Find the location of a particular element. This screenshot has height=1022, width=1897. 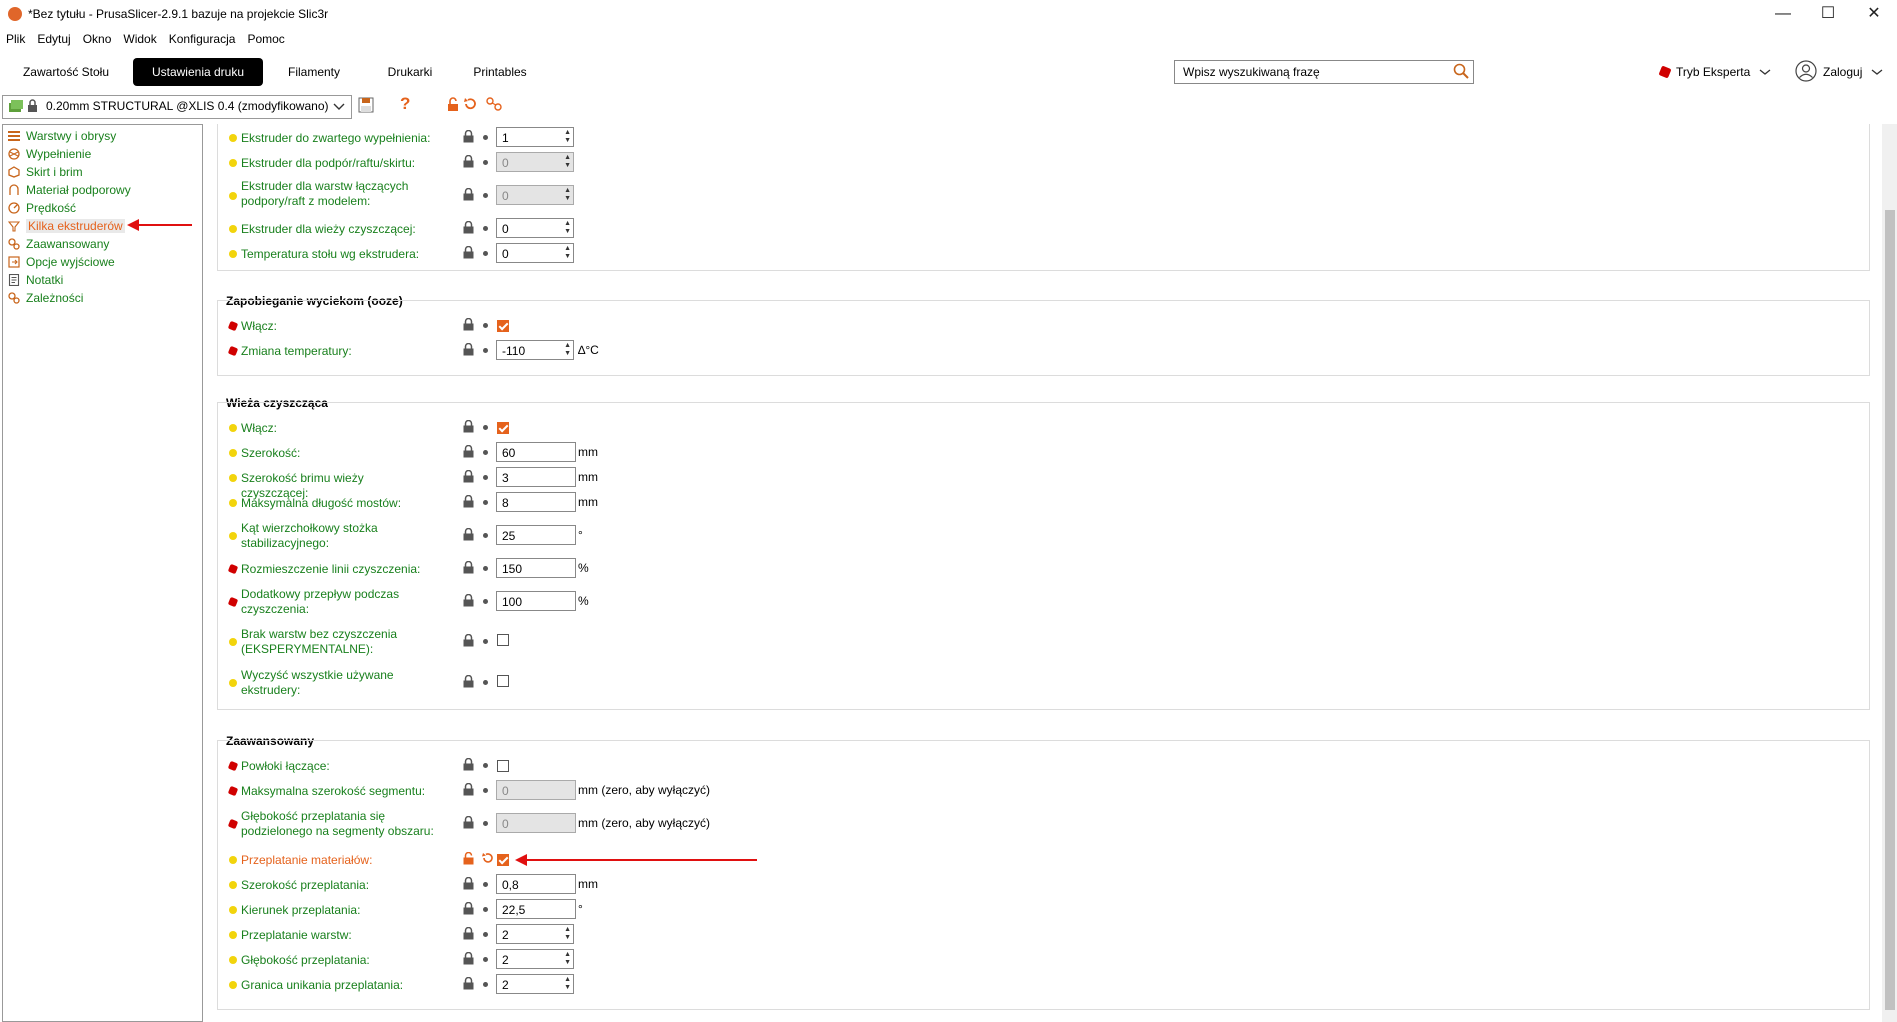

max-segment-width-input: 0 is located at coordinates (536, 790).